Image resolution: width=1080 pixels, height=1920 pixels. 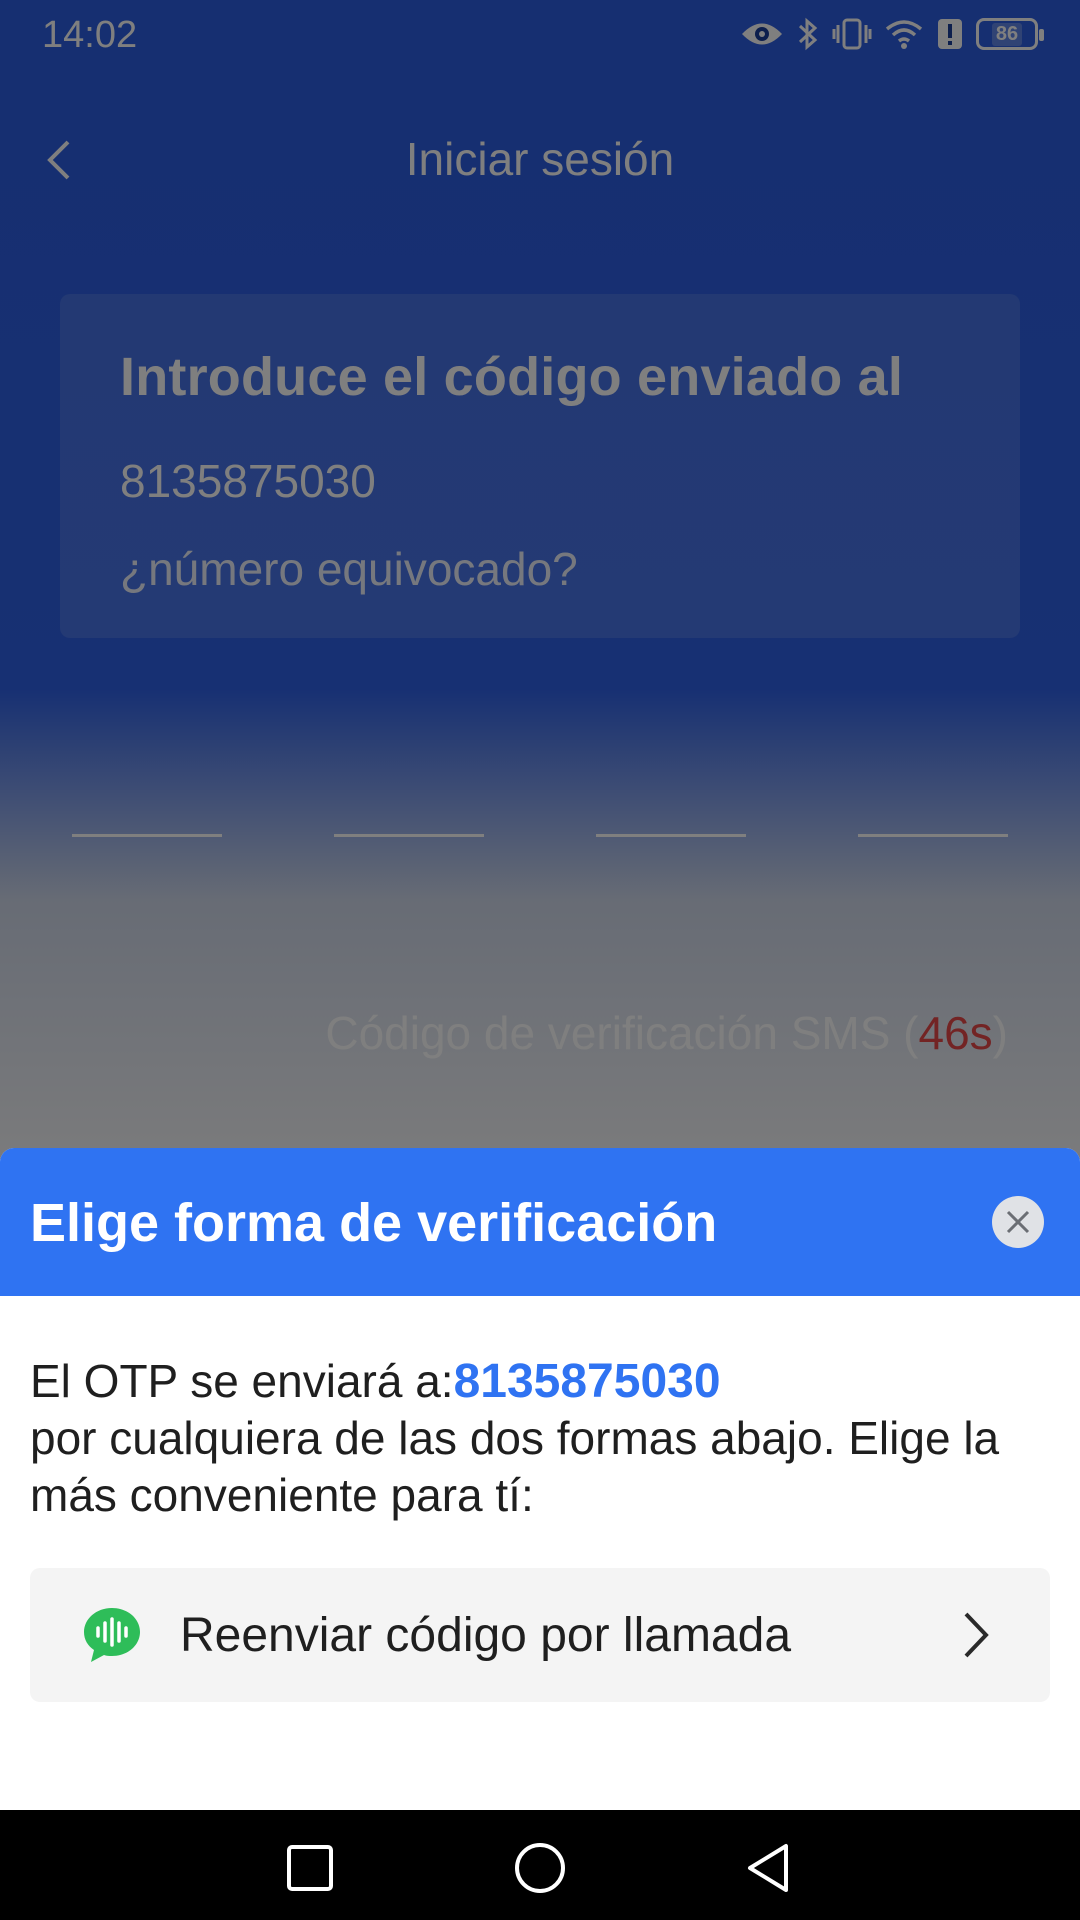 I want to click on home-icon, so click(x=540, y=1868).